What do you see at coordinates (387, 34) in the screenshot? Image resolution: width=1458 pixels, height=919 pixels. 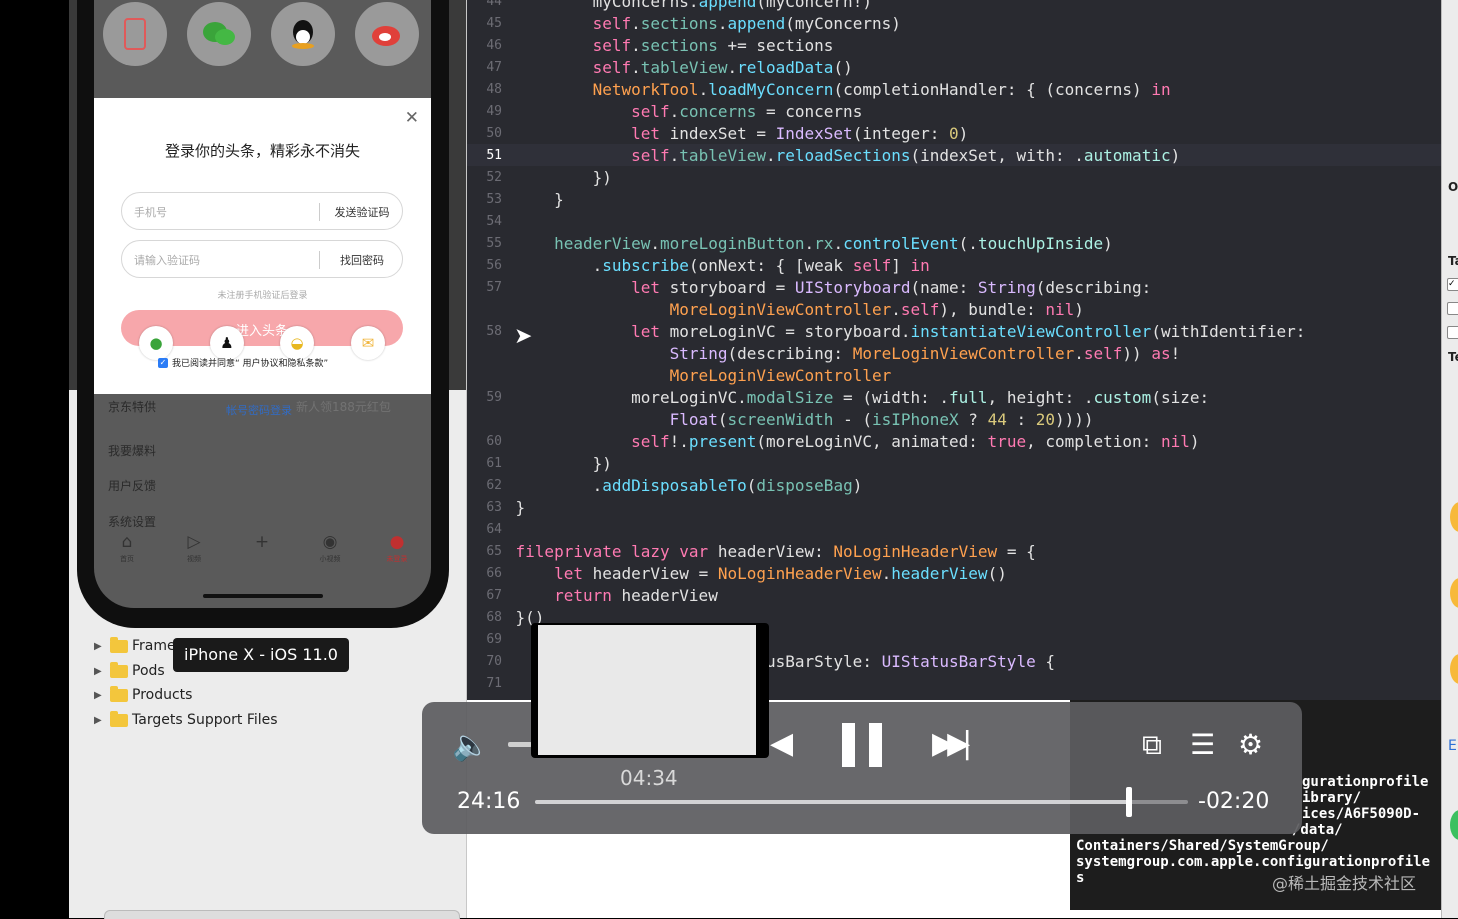 I see `weibo-icon` at bounding box center [387, 34].